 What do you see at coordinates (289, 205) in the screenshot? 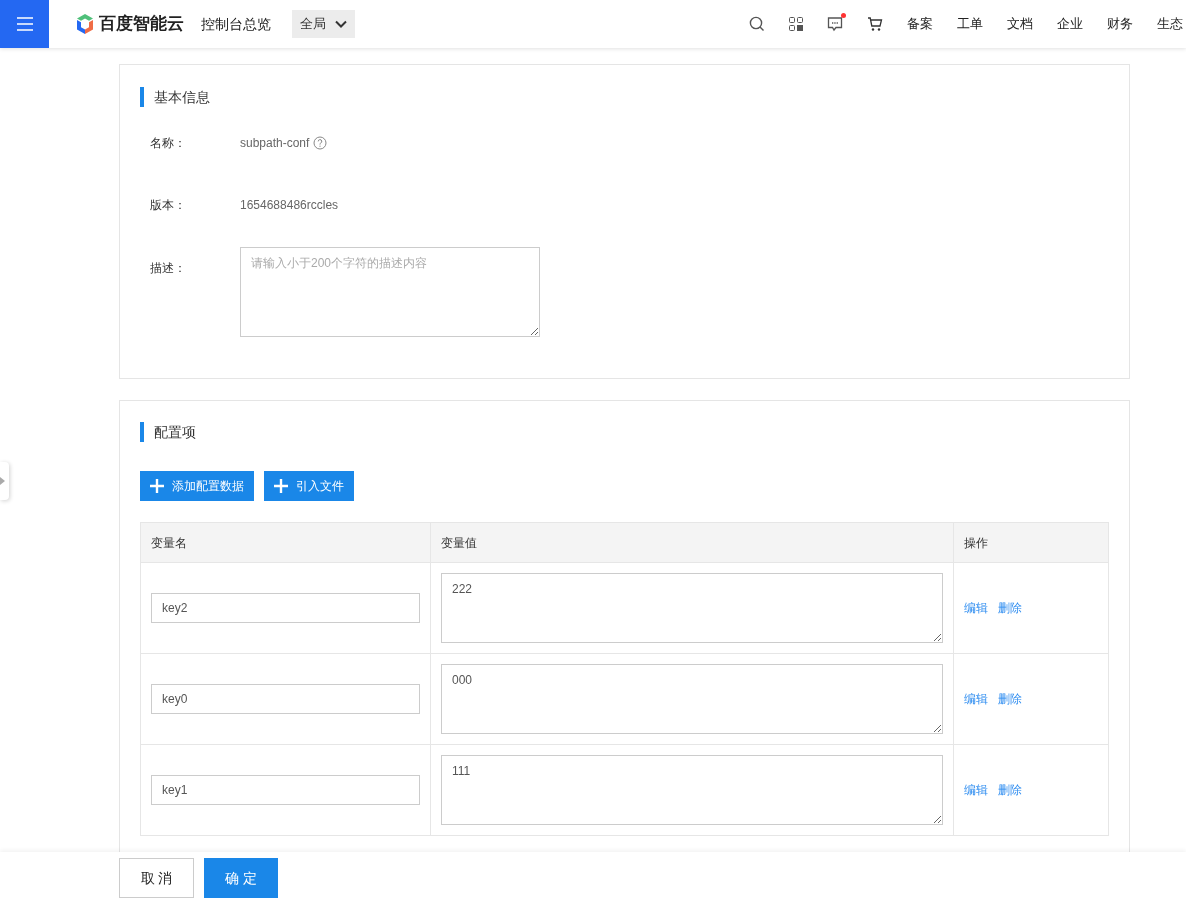
I see `field-value: 1654688486rccles` at bounding box center [289, 205].